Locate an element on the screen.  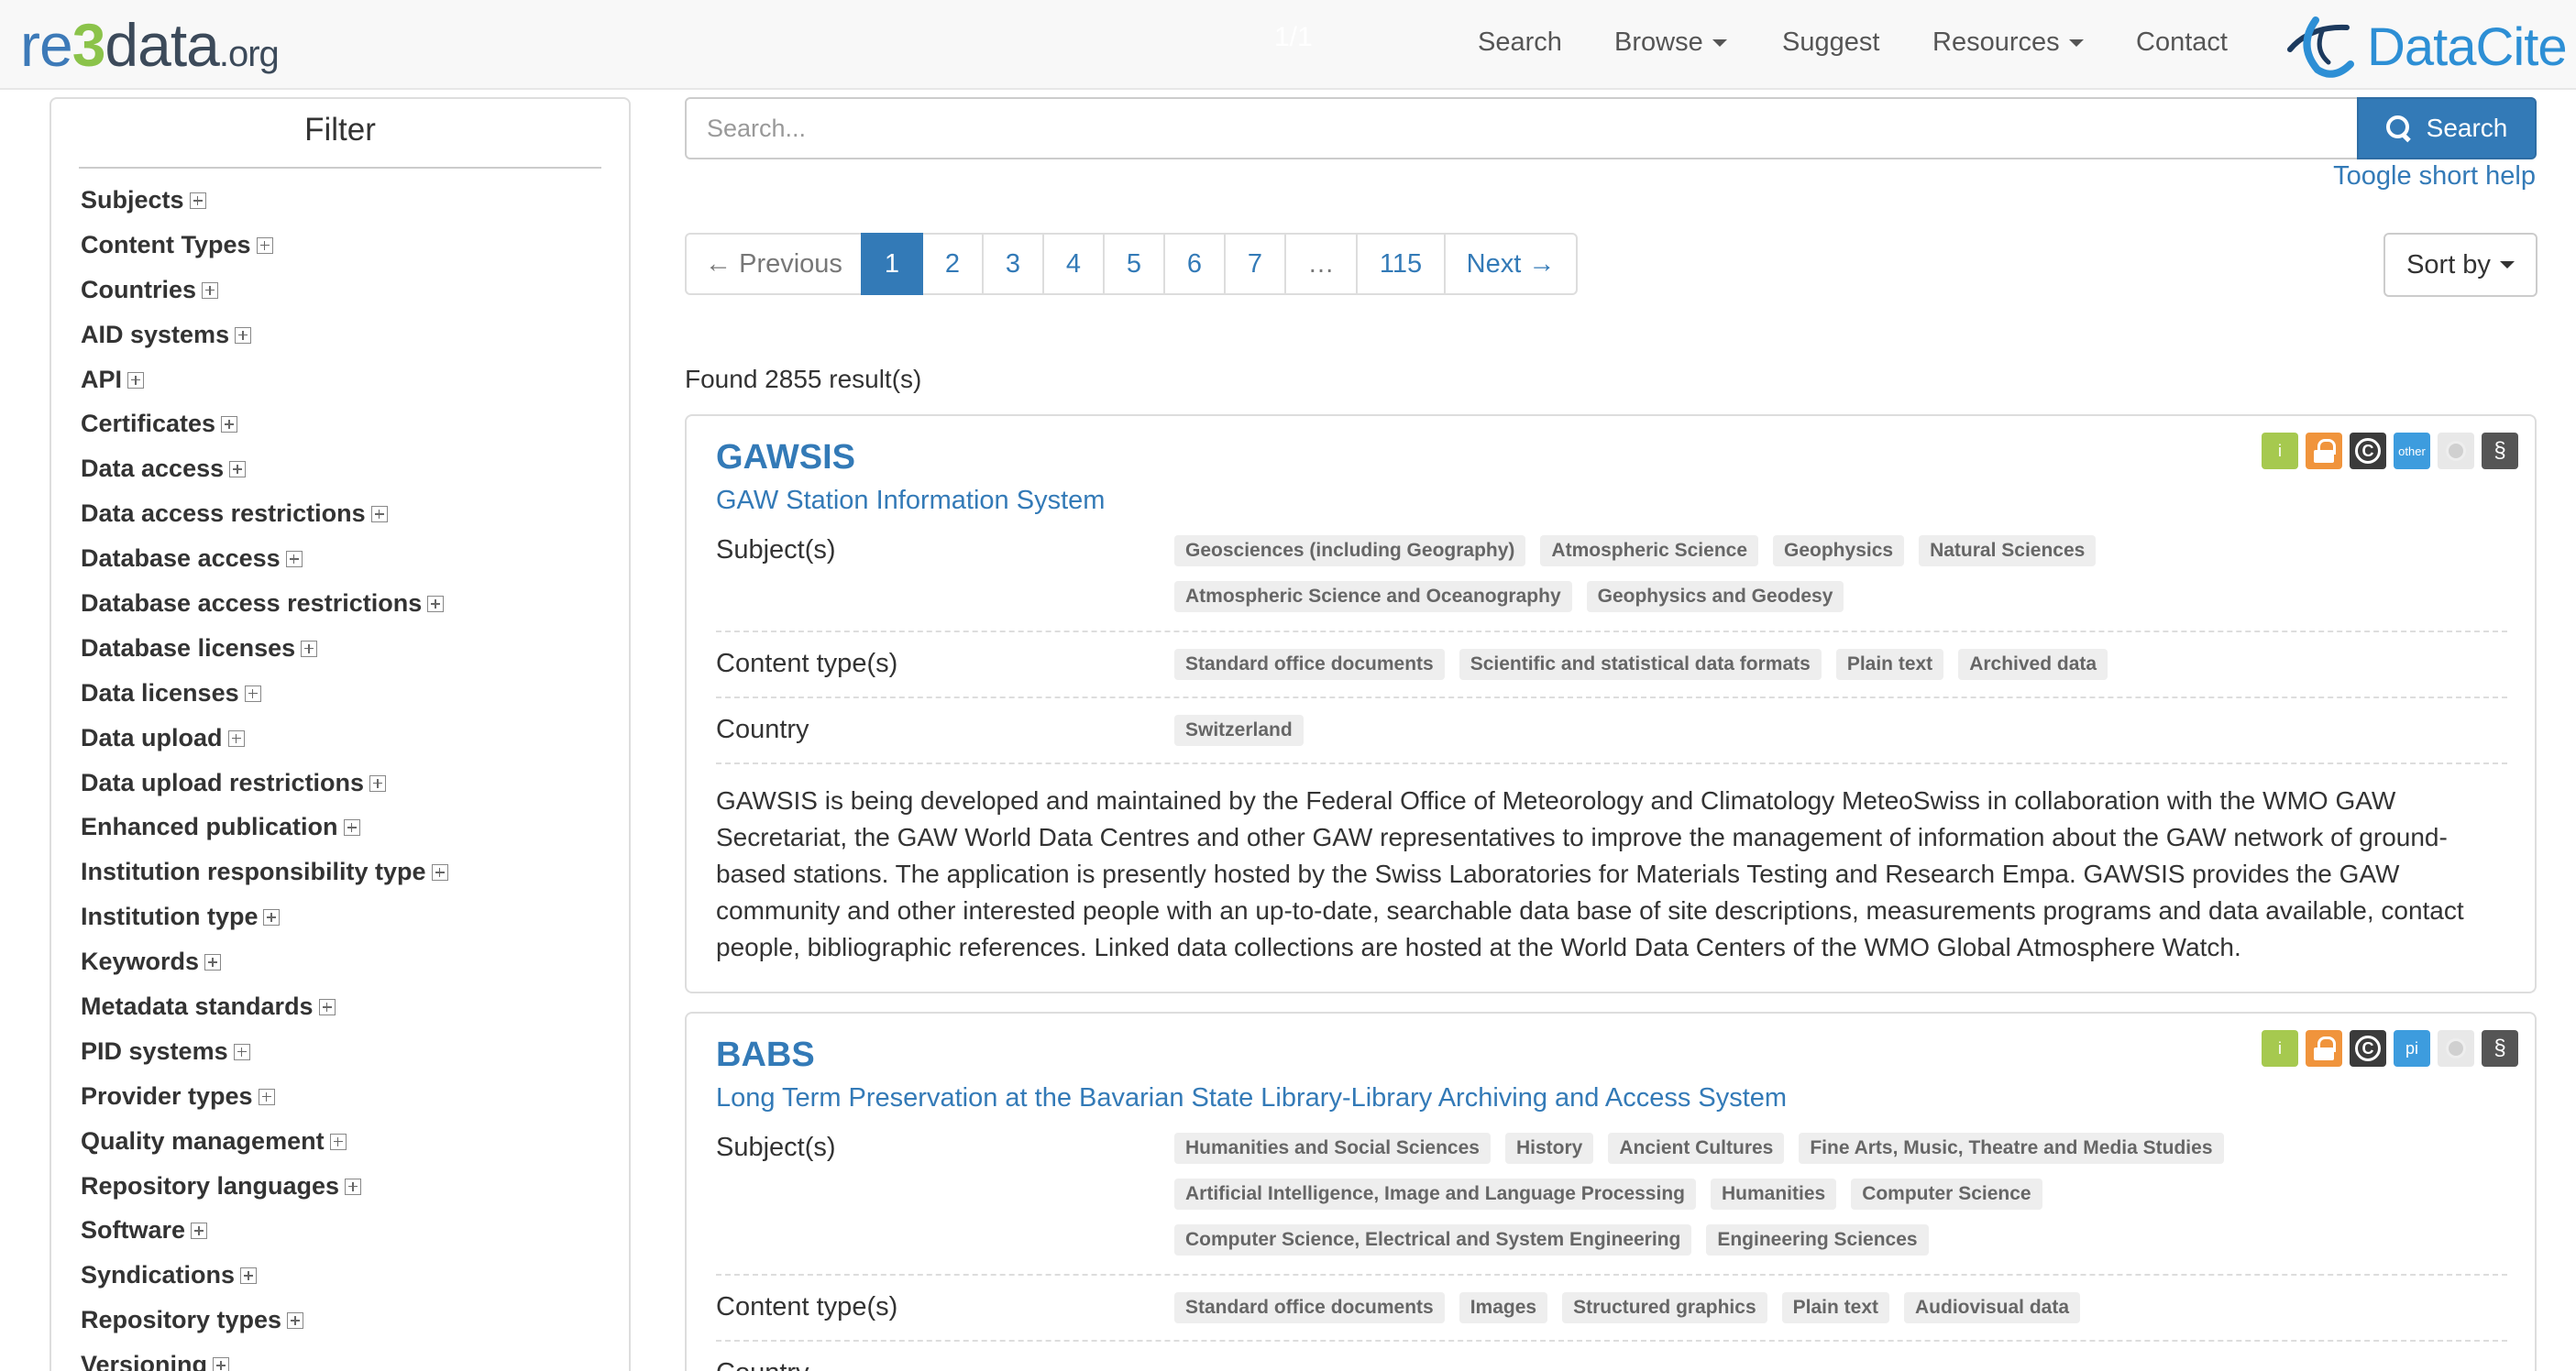
filter-item: Versioning is located at coordinates (264, 1357).